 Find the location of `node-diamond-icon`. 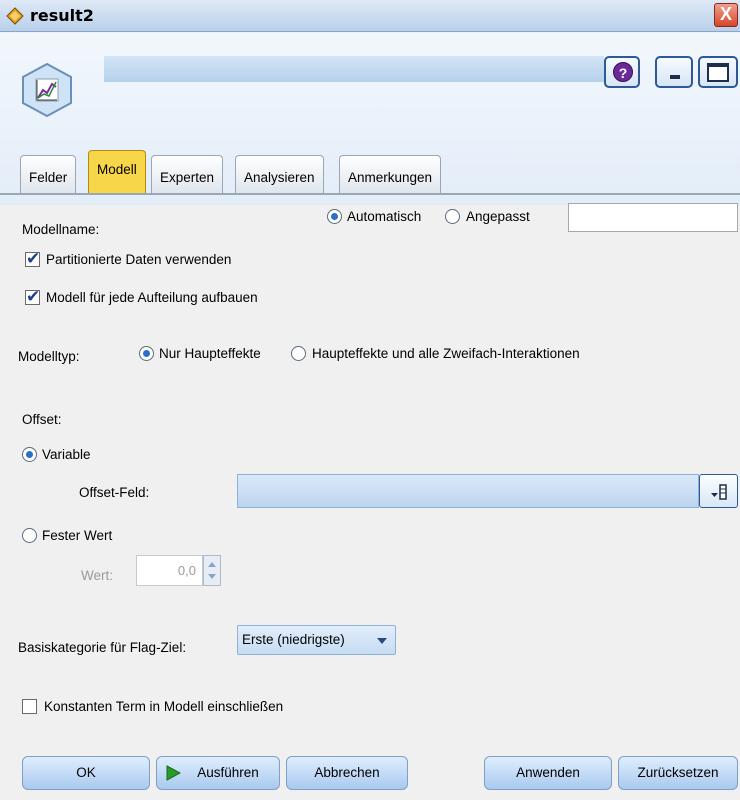

node-diamond-icon is located at coordinates (15, 16).